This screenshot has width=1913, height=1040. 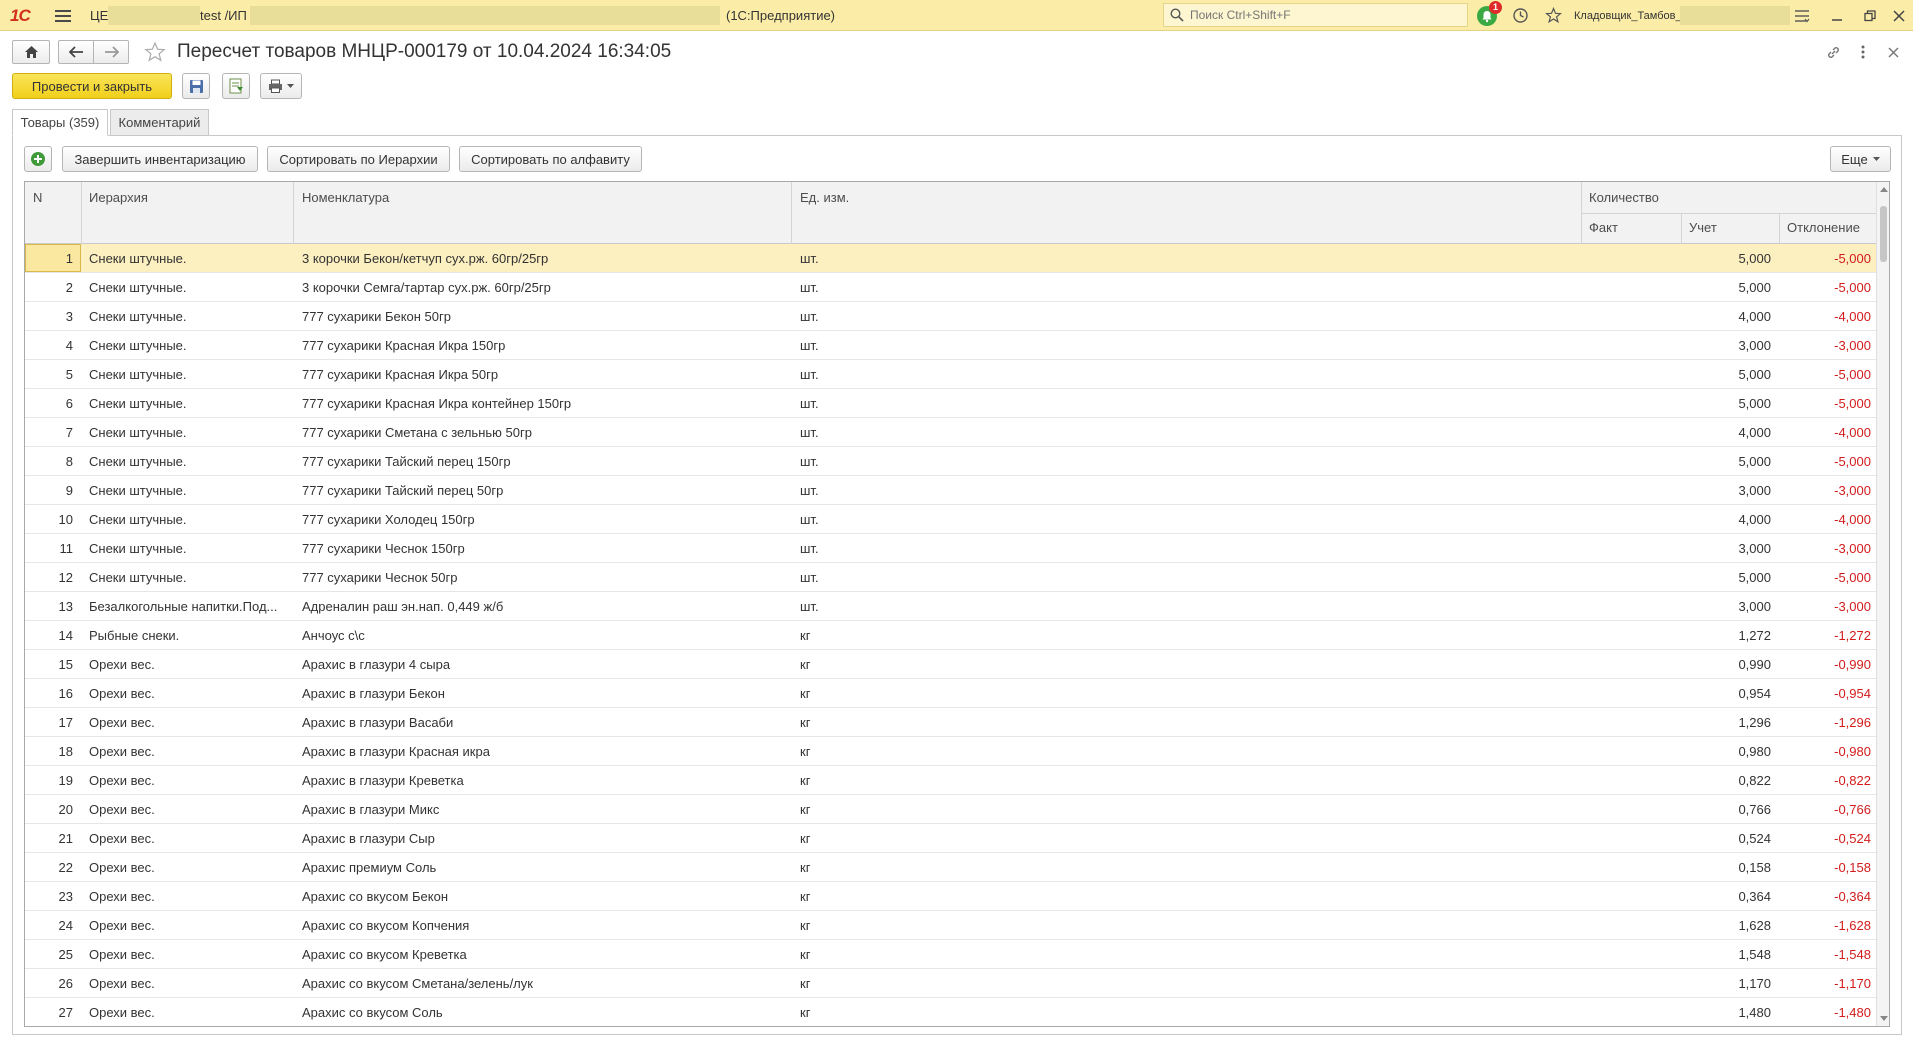 I want to click on cell-item: 777 сухарики Красная Икра 150гр, so click(x=542, y=345).